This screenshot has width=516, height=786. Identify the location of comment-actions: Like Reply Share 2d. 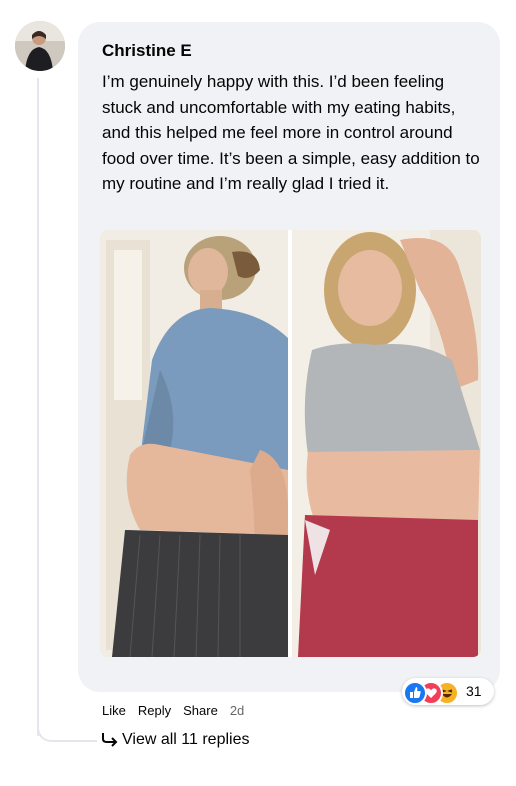
(179, 710).